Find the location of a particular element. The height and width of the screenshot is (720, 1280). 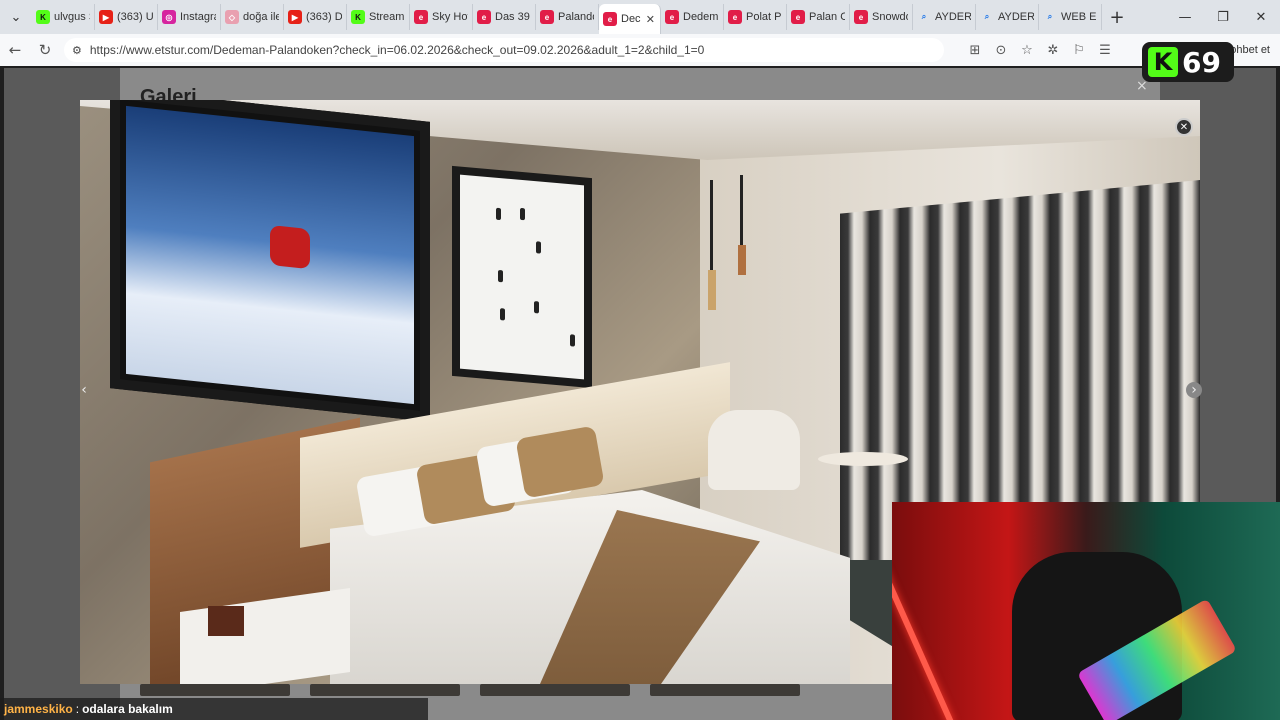

tab-label: WEB EH is located at coordinates (1079, 17).